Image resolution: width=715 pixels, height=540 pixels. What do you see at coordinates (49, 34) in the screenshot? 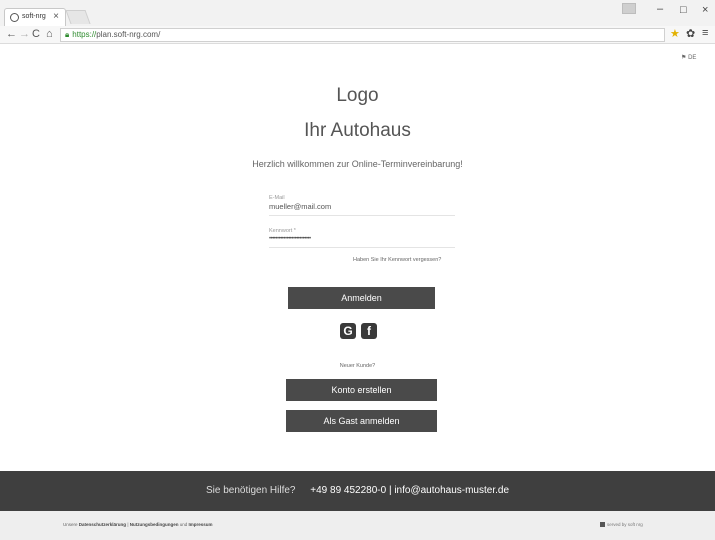
I see `home-icon: ⌂` at bounding box center [49, 34].